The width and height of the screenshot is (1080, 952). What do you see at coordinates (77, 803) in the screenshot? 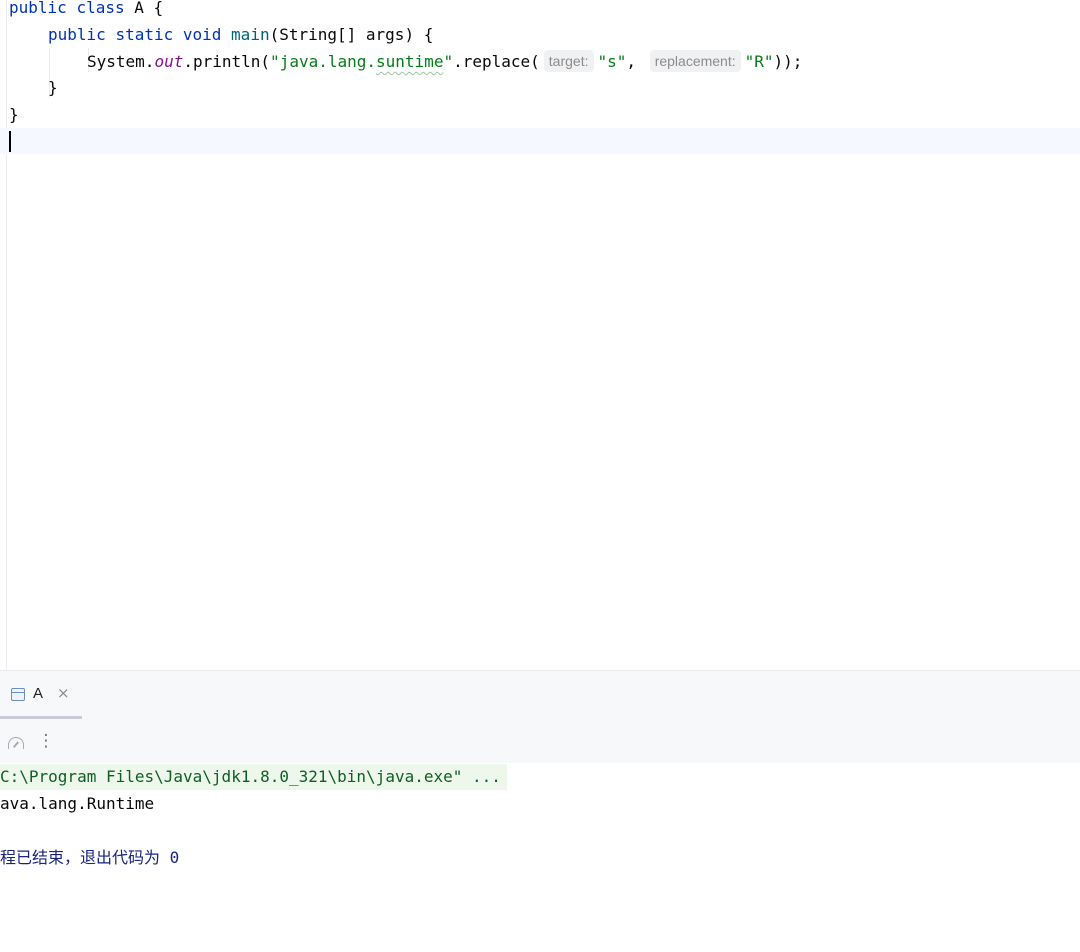
I see `console-stdout-line: ava.lang.Runtime` at bounding box center [77, 803].